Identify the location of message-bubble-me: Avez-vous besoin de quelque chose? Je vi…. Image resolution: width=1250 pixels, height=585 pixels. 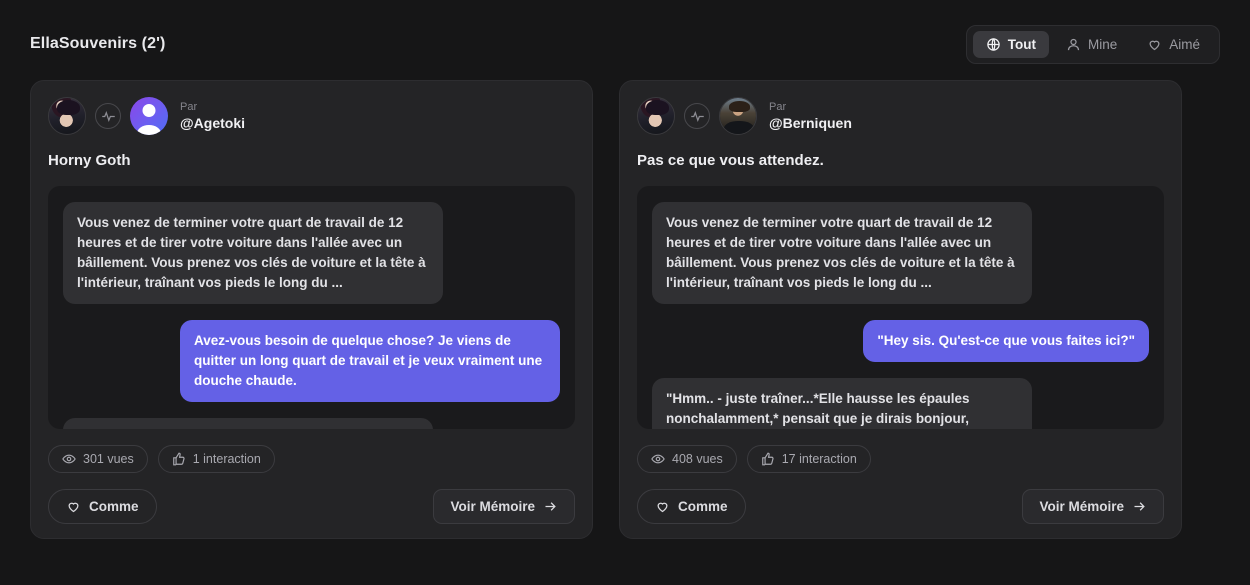
(370, 360).